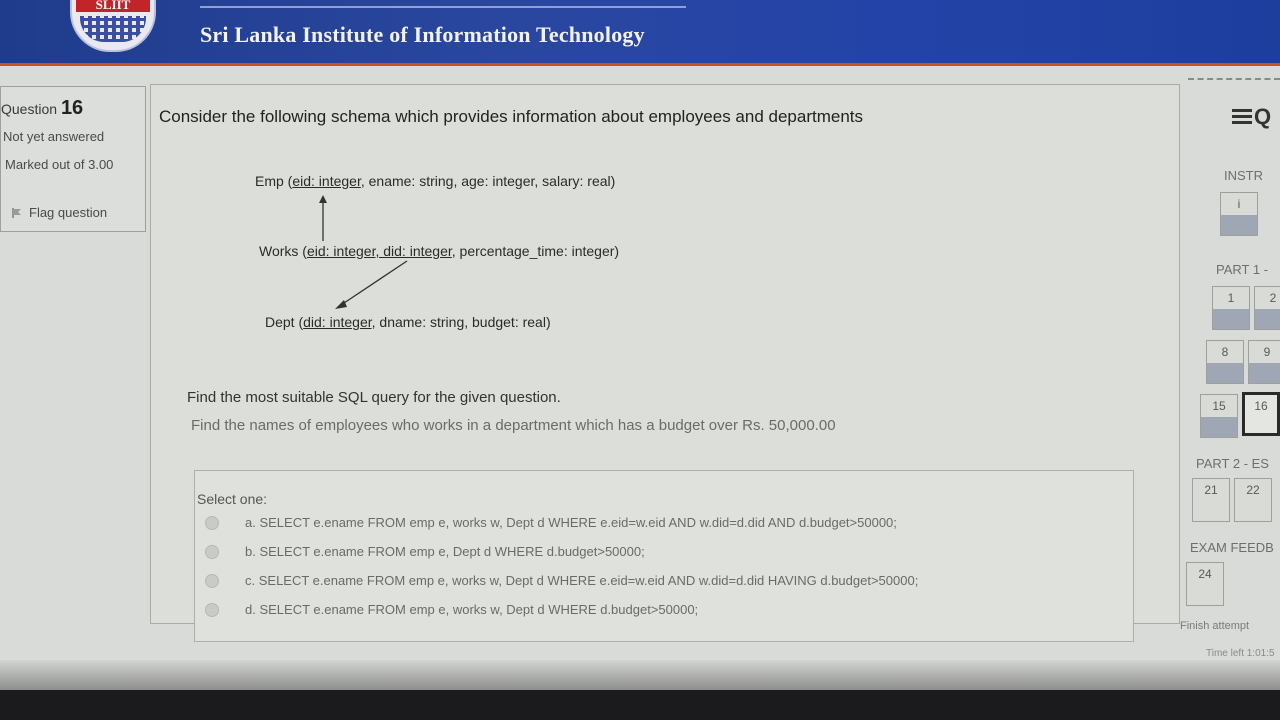  I want to click on quiz-navigation-header: Q, so click(1251, 117).